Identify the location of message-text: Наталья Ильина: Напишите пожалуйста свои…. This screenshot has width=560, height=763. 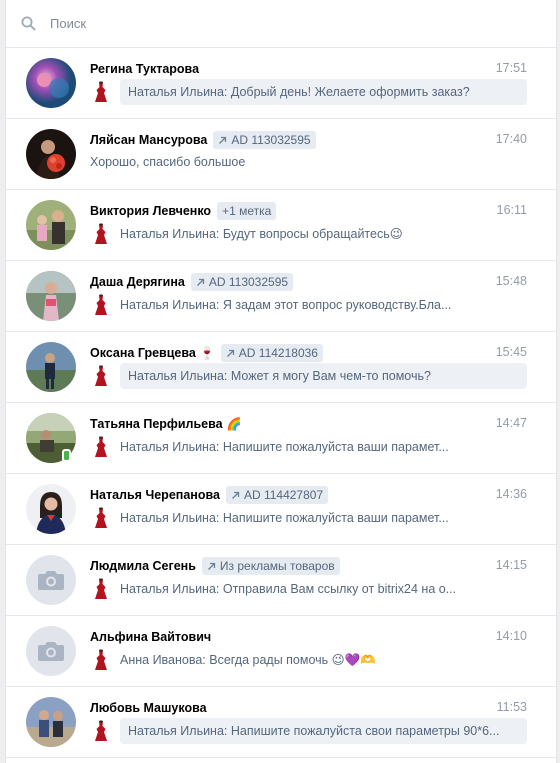
(323, 731).